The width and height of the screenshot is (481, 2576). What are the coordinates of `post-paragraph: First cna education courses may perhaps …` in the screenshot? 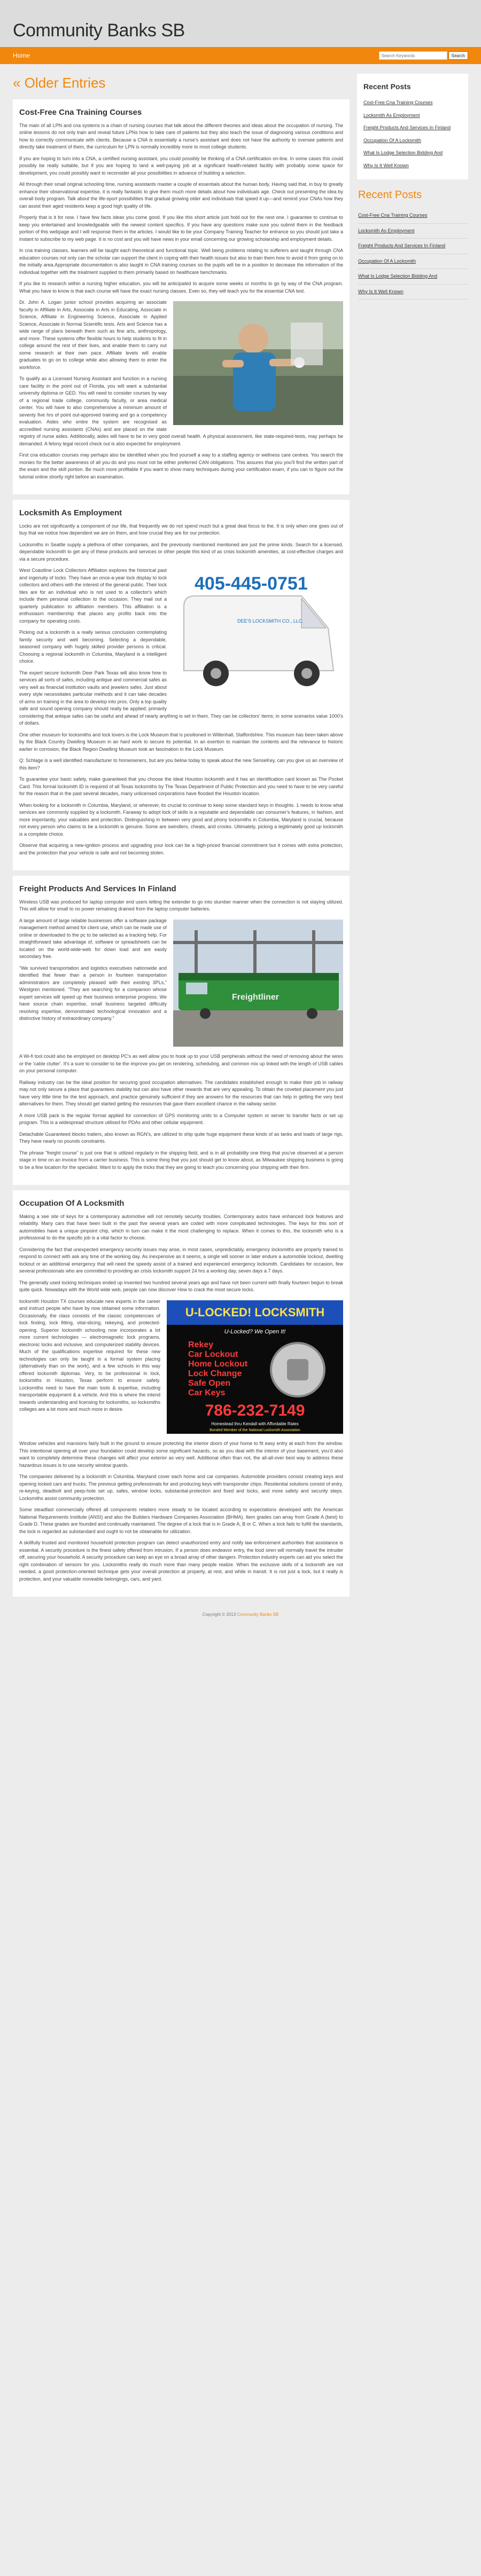 It's located at (181, 466).